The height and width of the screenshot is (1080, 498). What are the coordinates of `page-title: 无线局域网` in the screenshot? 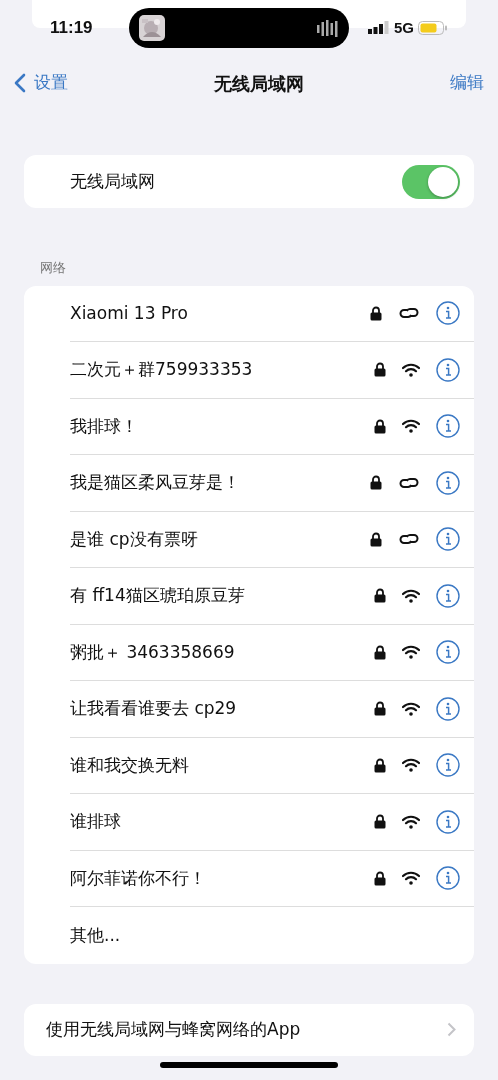 It's located at (259, 83).